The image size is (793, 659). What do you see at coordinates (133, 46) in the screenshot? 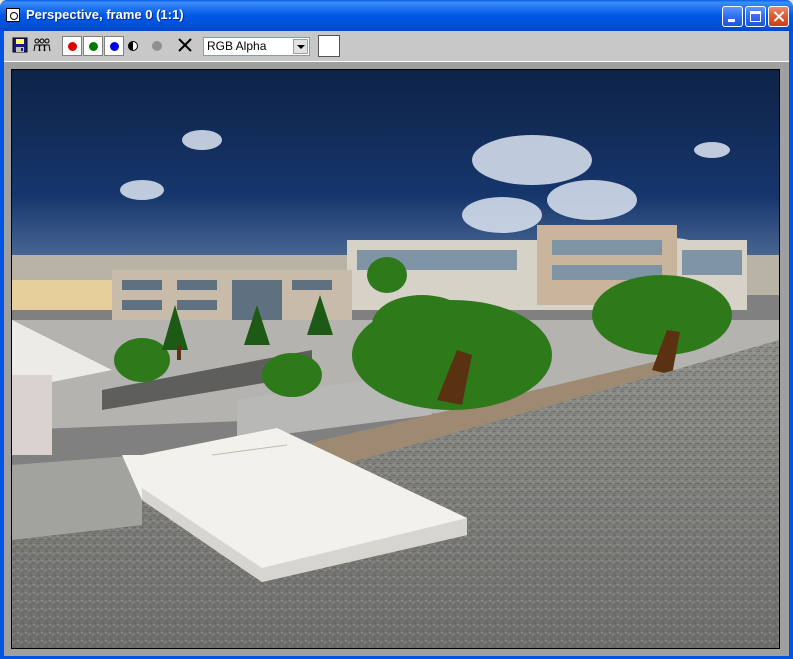
I see `monochrome-icon` at bounding box center [133, 46].